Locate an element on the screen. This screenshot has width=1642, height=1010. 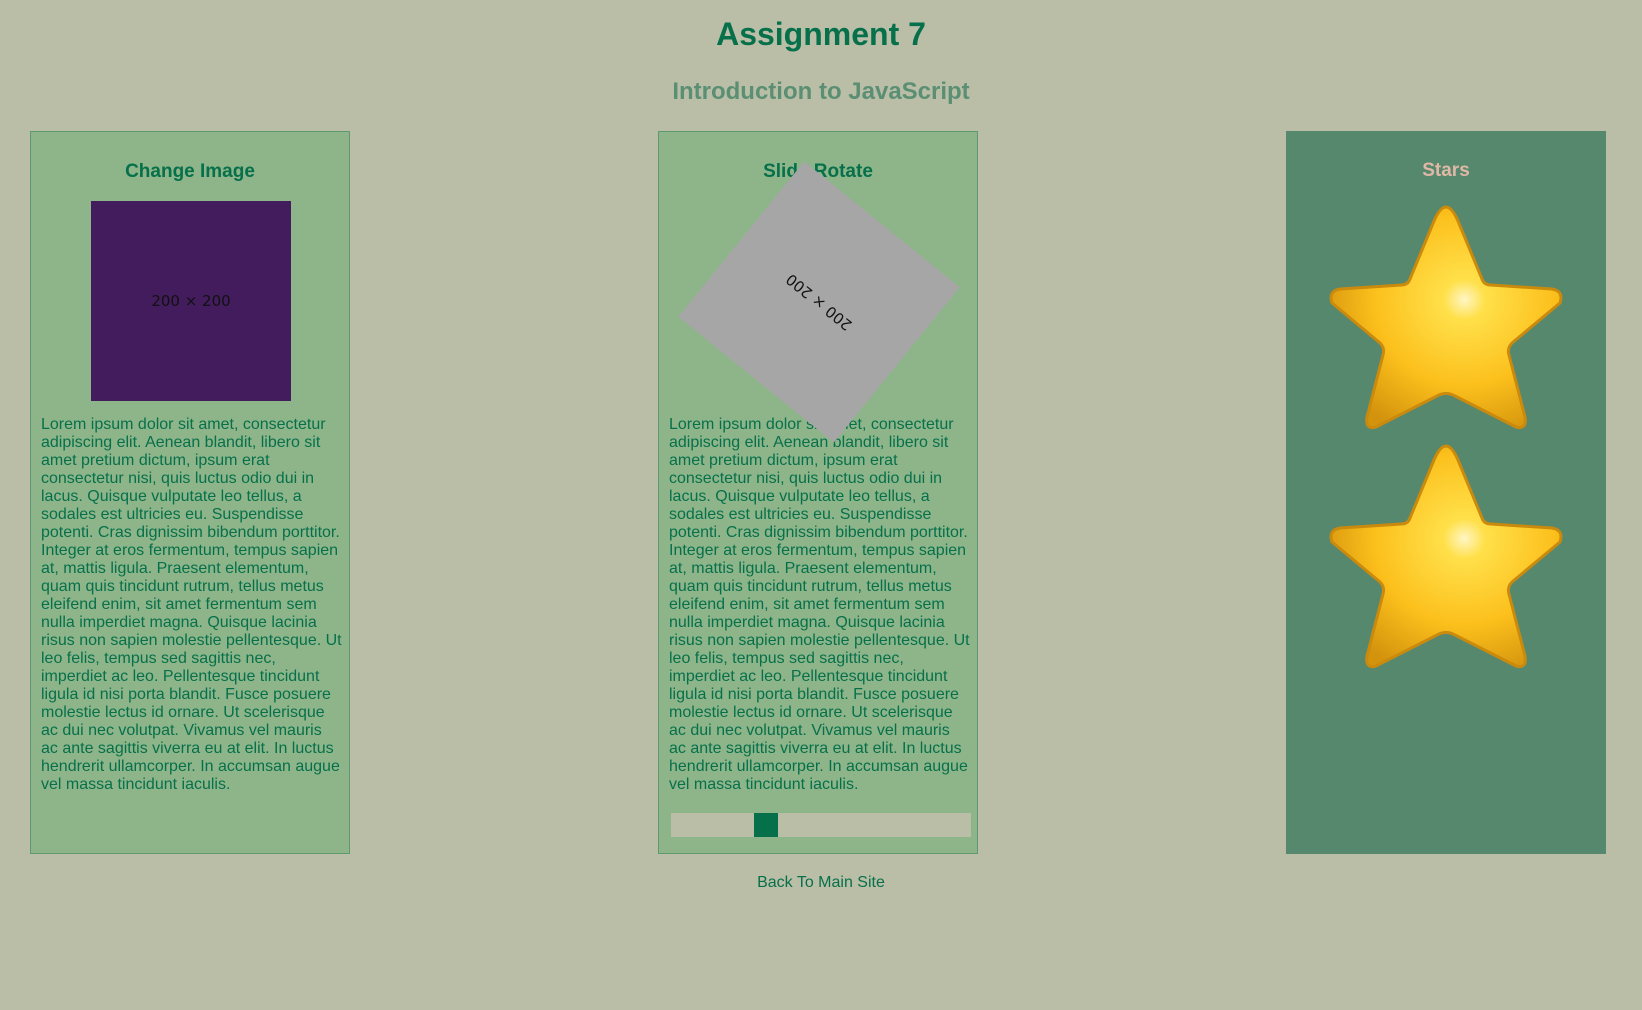
page-subtitle: Introduction to JavaScript is located at coordinates (821, 91).